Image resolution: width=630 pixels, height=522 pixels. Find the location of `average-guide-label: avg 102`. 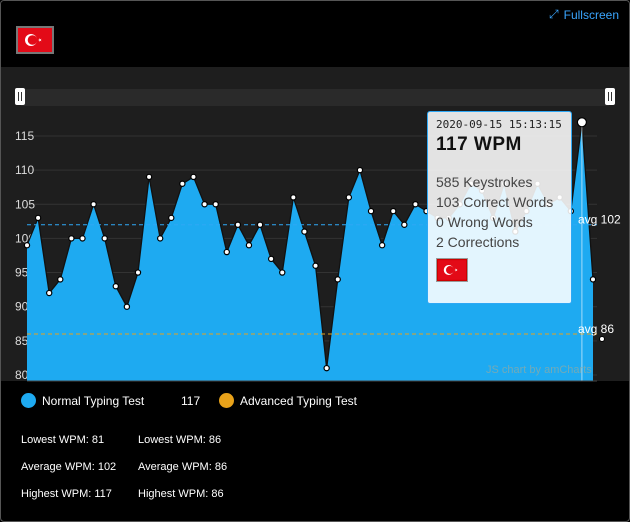

average-guide-label: avg 102 is located at coordinates (599, 220).